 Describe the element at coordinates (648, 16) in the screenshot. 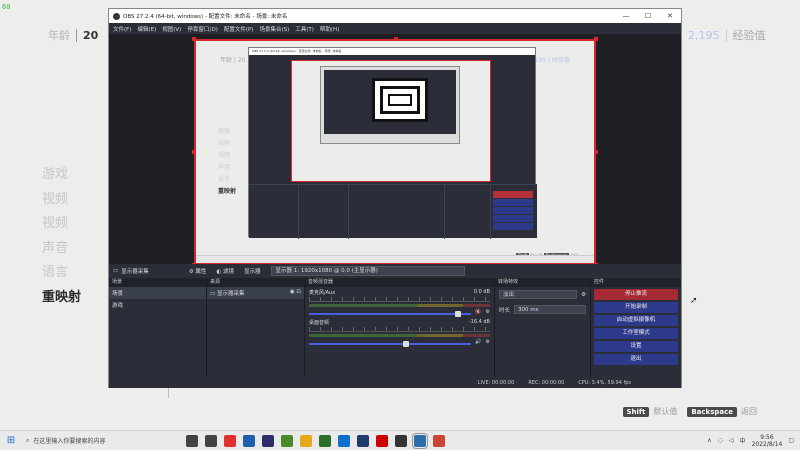

I see `maximize-icon: ☐` at that location.